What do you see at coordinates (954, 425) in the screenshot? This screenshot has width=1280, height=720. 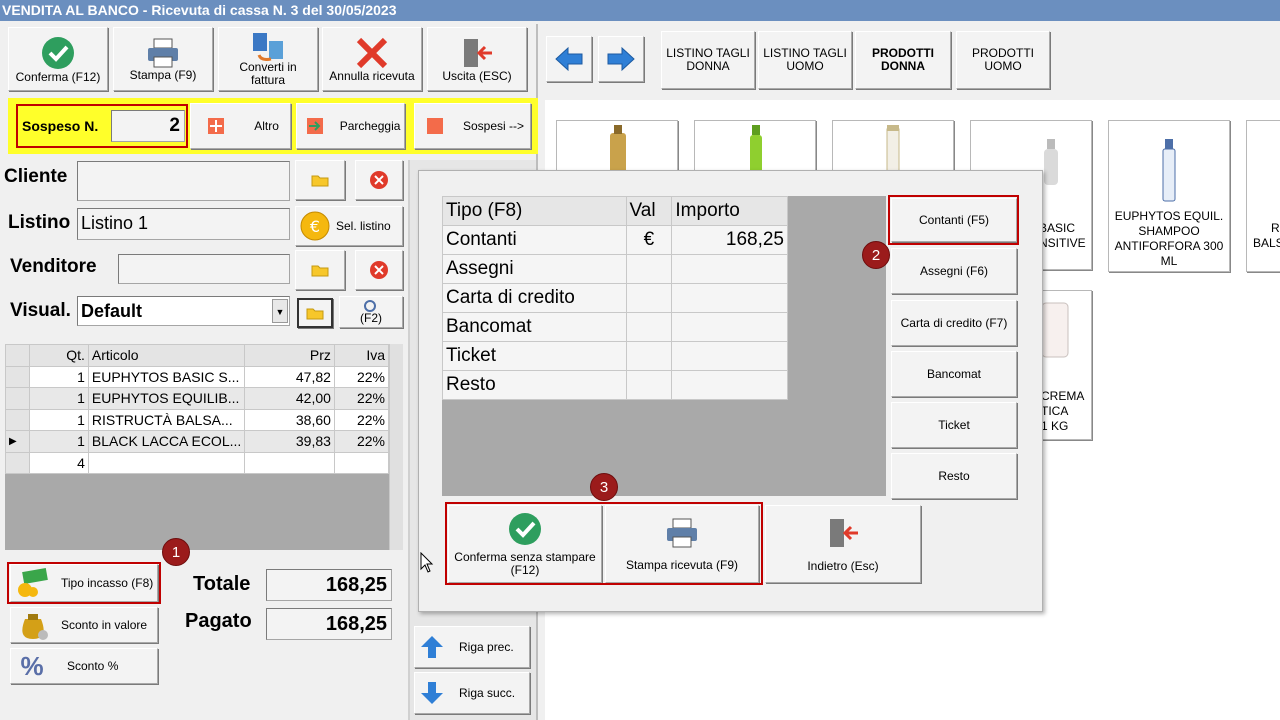 I see `ticket-button: Ticket` at bounding box center [954, 425].